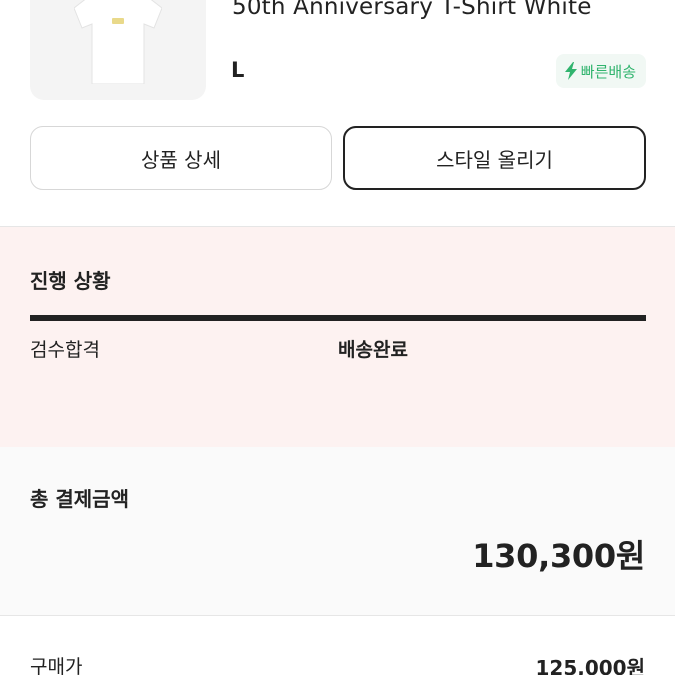 Image resolution: width=675 pixels, height=675 pixels. Describe the element at coordinates (338, 158) in the screenshot. I see `action-buttons: 상품 상세 스타일 올리기` at that location.